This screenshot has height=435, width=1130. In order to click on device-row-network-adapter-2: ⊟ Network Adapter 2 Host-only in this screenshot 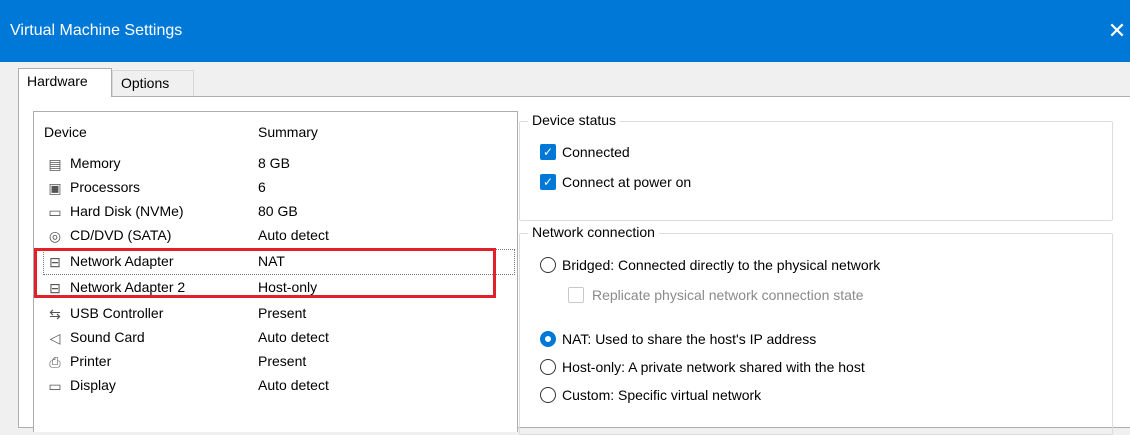, I will do `click(279, 288)`.